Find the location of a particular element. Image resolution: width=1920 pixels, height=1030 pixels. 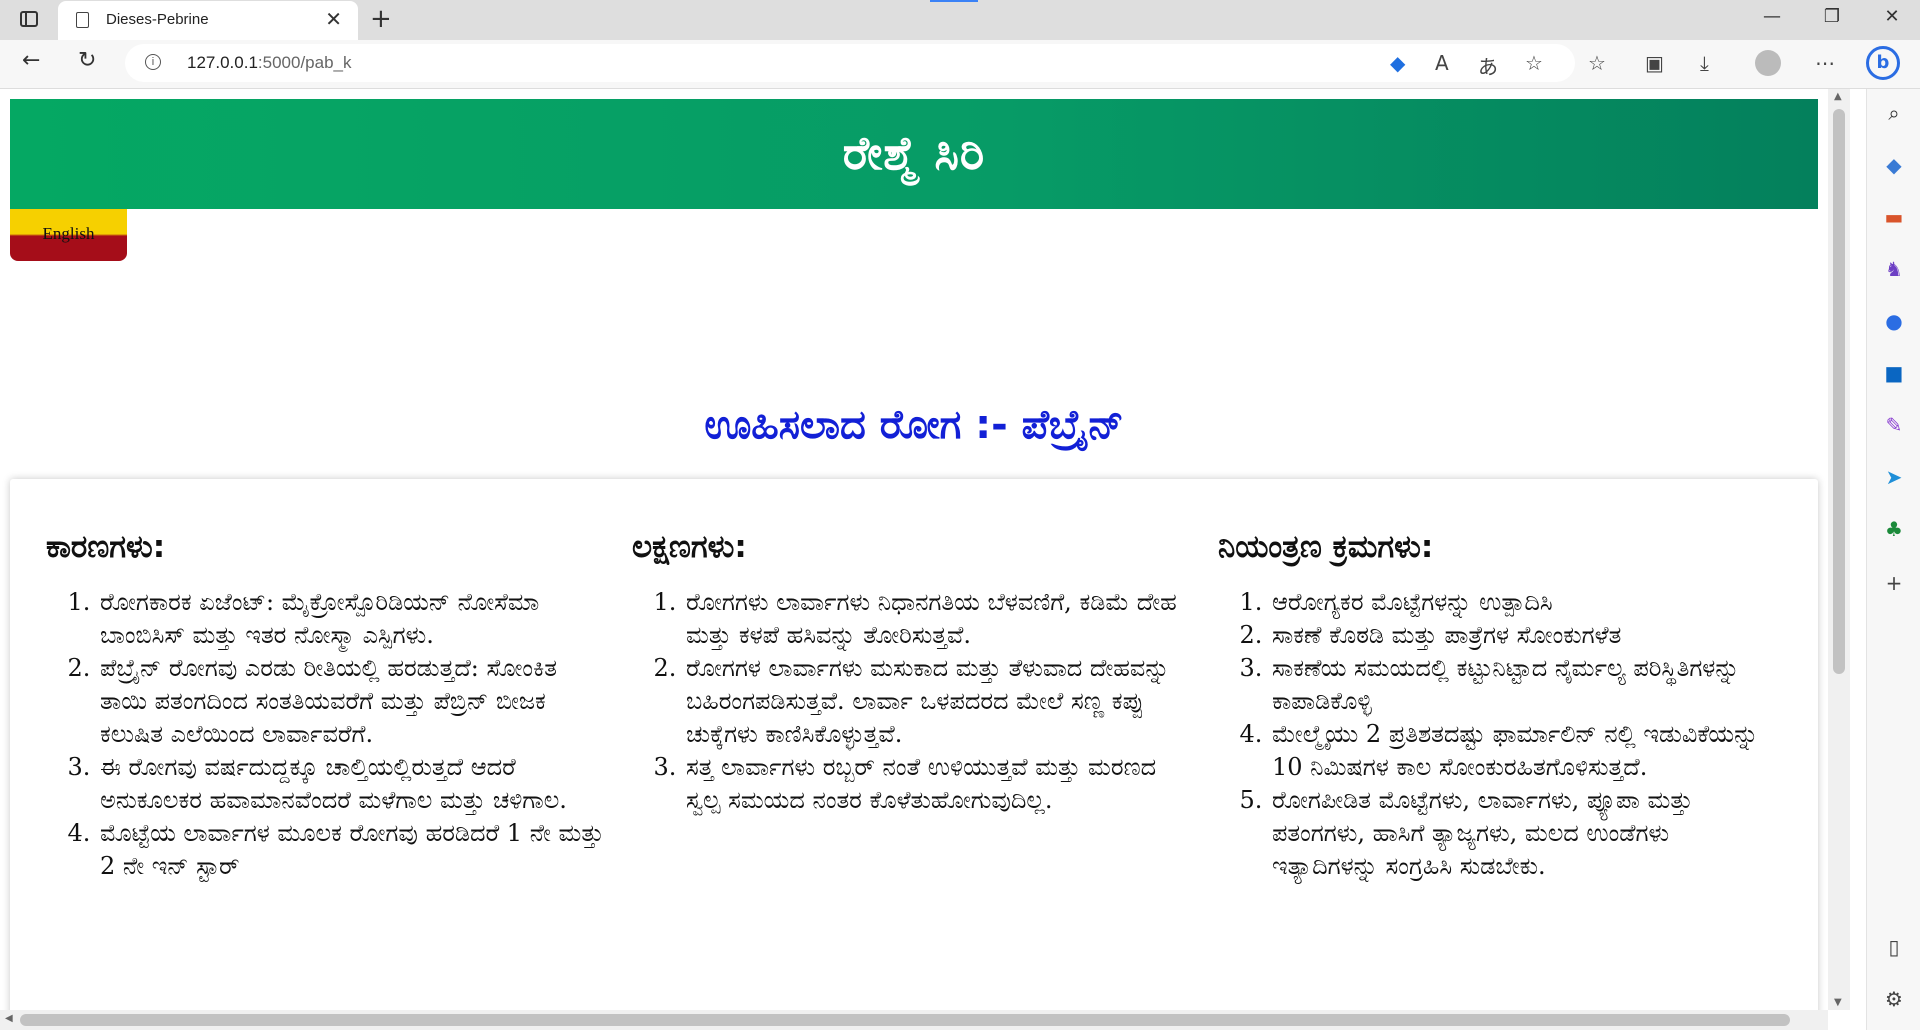

shopping-icon: ◆ is located at coordinates (1894, 165).